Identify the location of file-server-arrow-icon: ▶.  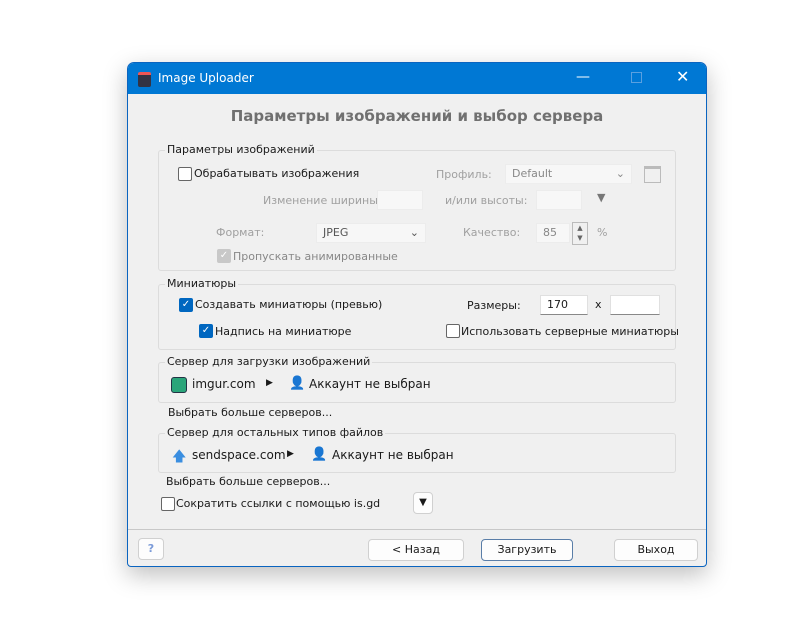
(290, 454).